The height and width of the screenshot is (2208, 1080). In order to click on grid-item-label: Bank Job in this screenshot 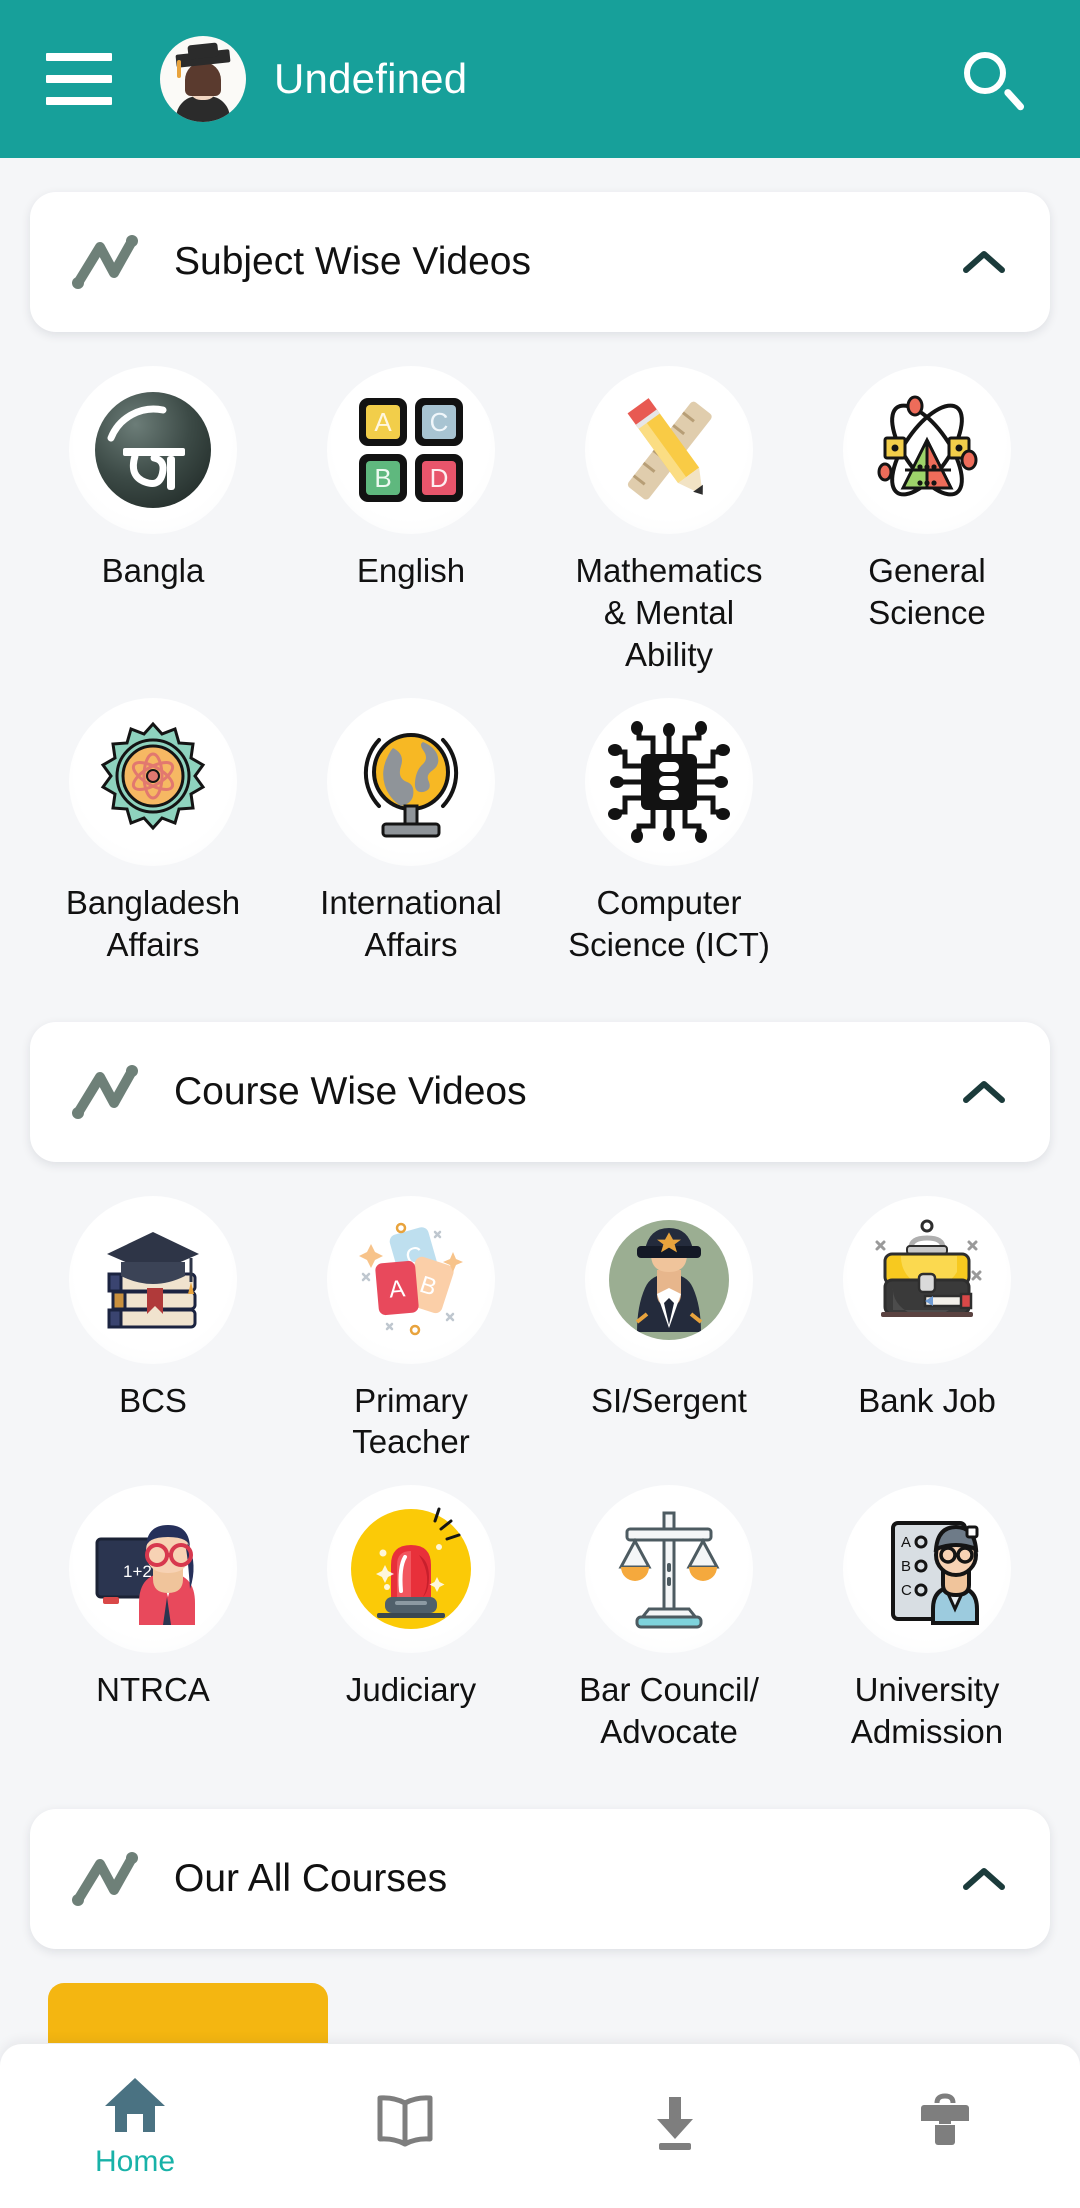, I will do `click(927, 1400)`.